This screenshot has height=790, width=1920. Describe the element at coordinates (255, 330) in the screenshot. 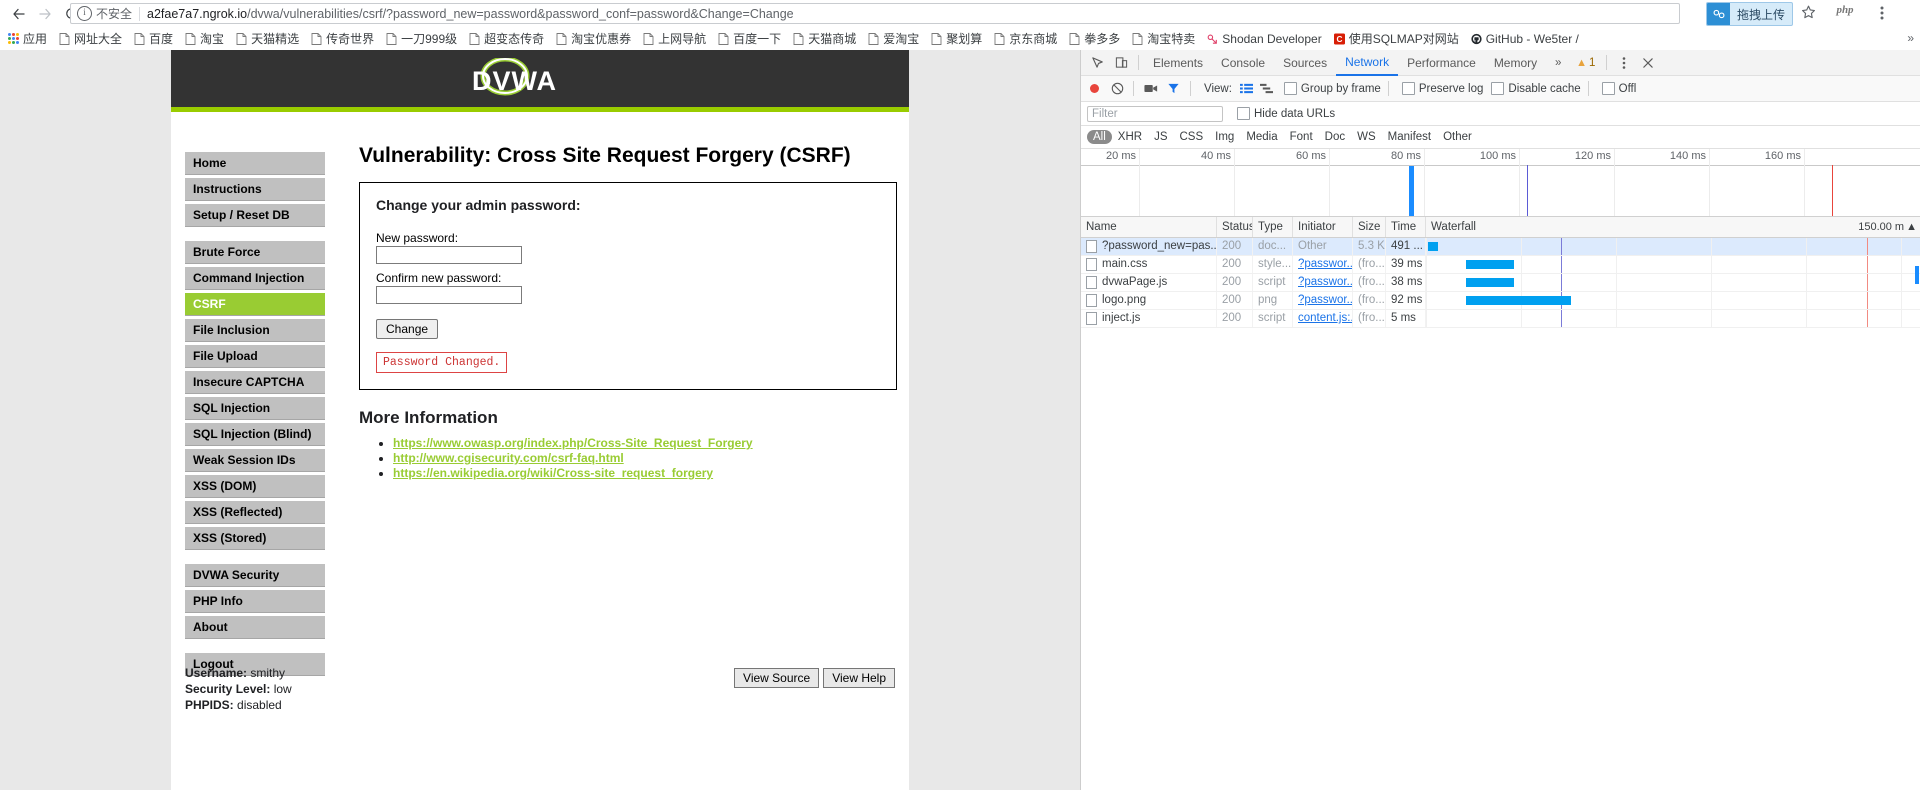

I see `sidebar-item-file-inclusion: File Inclusion` at that location.